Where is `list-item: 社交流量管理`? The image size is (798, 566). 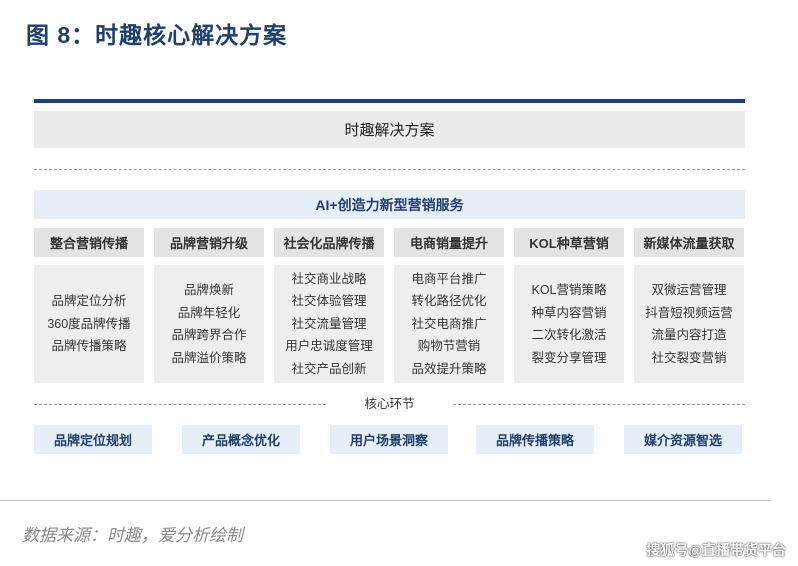 list-item: 社交流量管理 is located at coordinates (329, 323).